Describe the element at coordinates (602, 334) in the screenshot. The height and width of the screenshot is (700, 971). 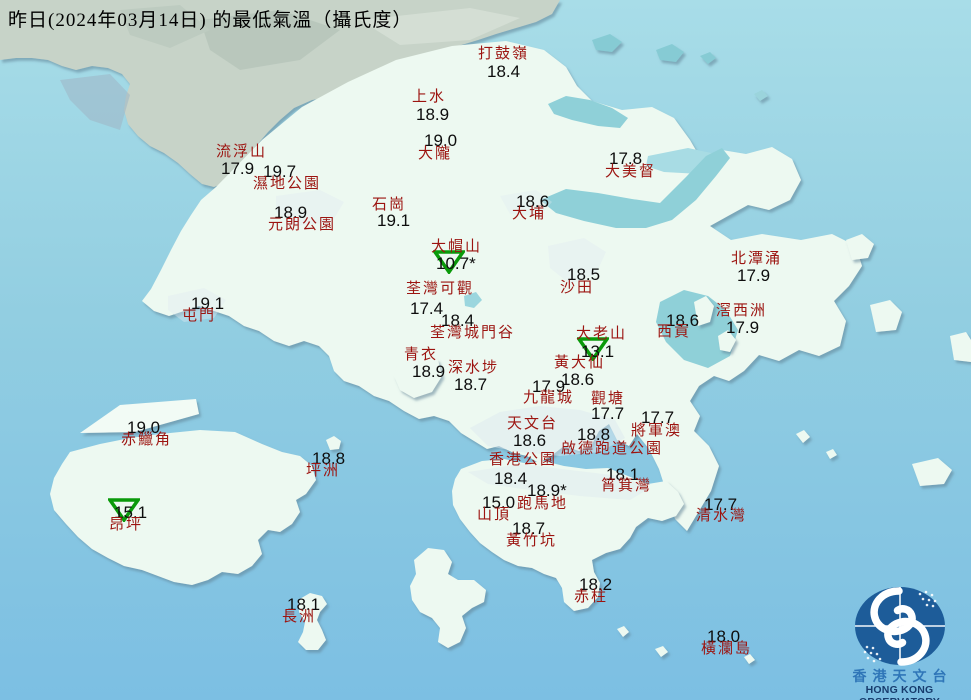
I see `station-name-label: 大老山` at that location.